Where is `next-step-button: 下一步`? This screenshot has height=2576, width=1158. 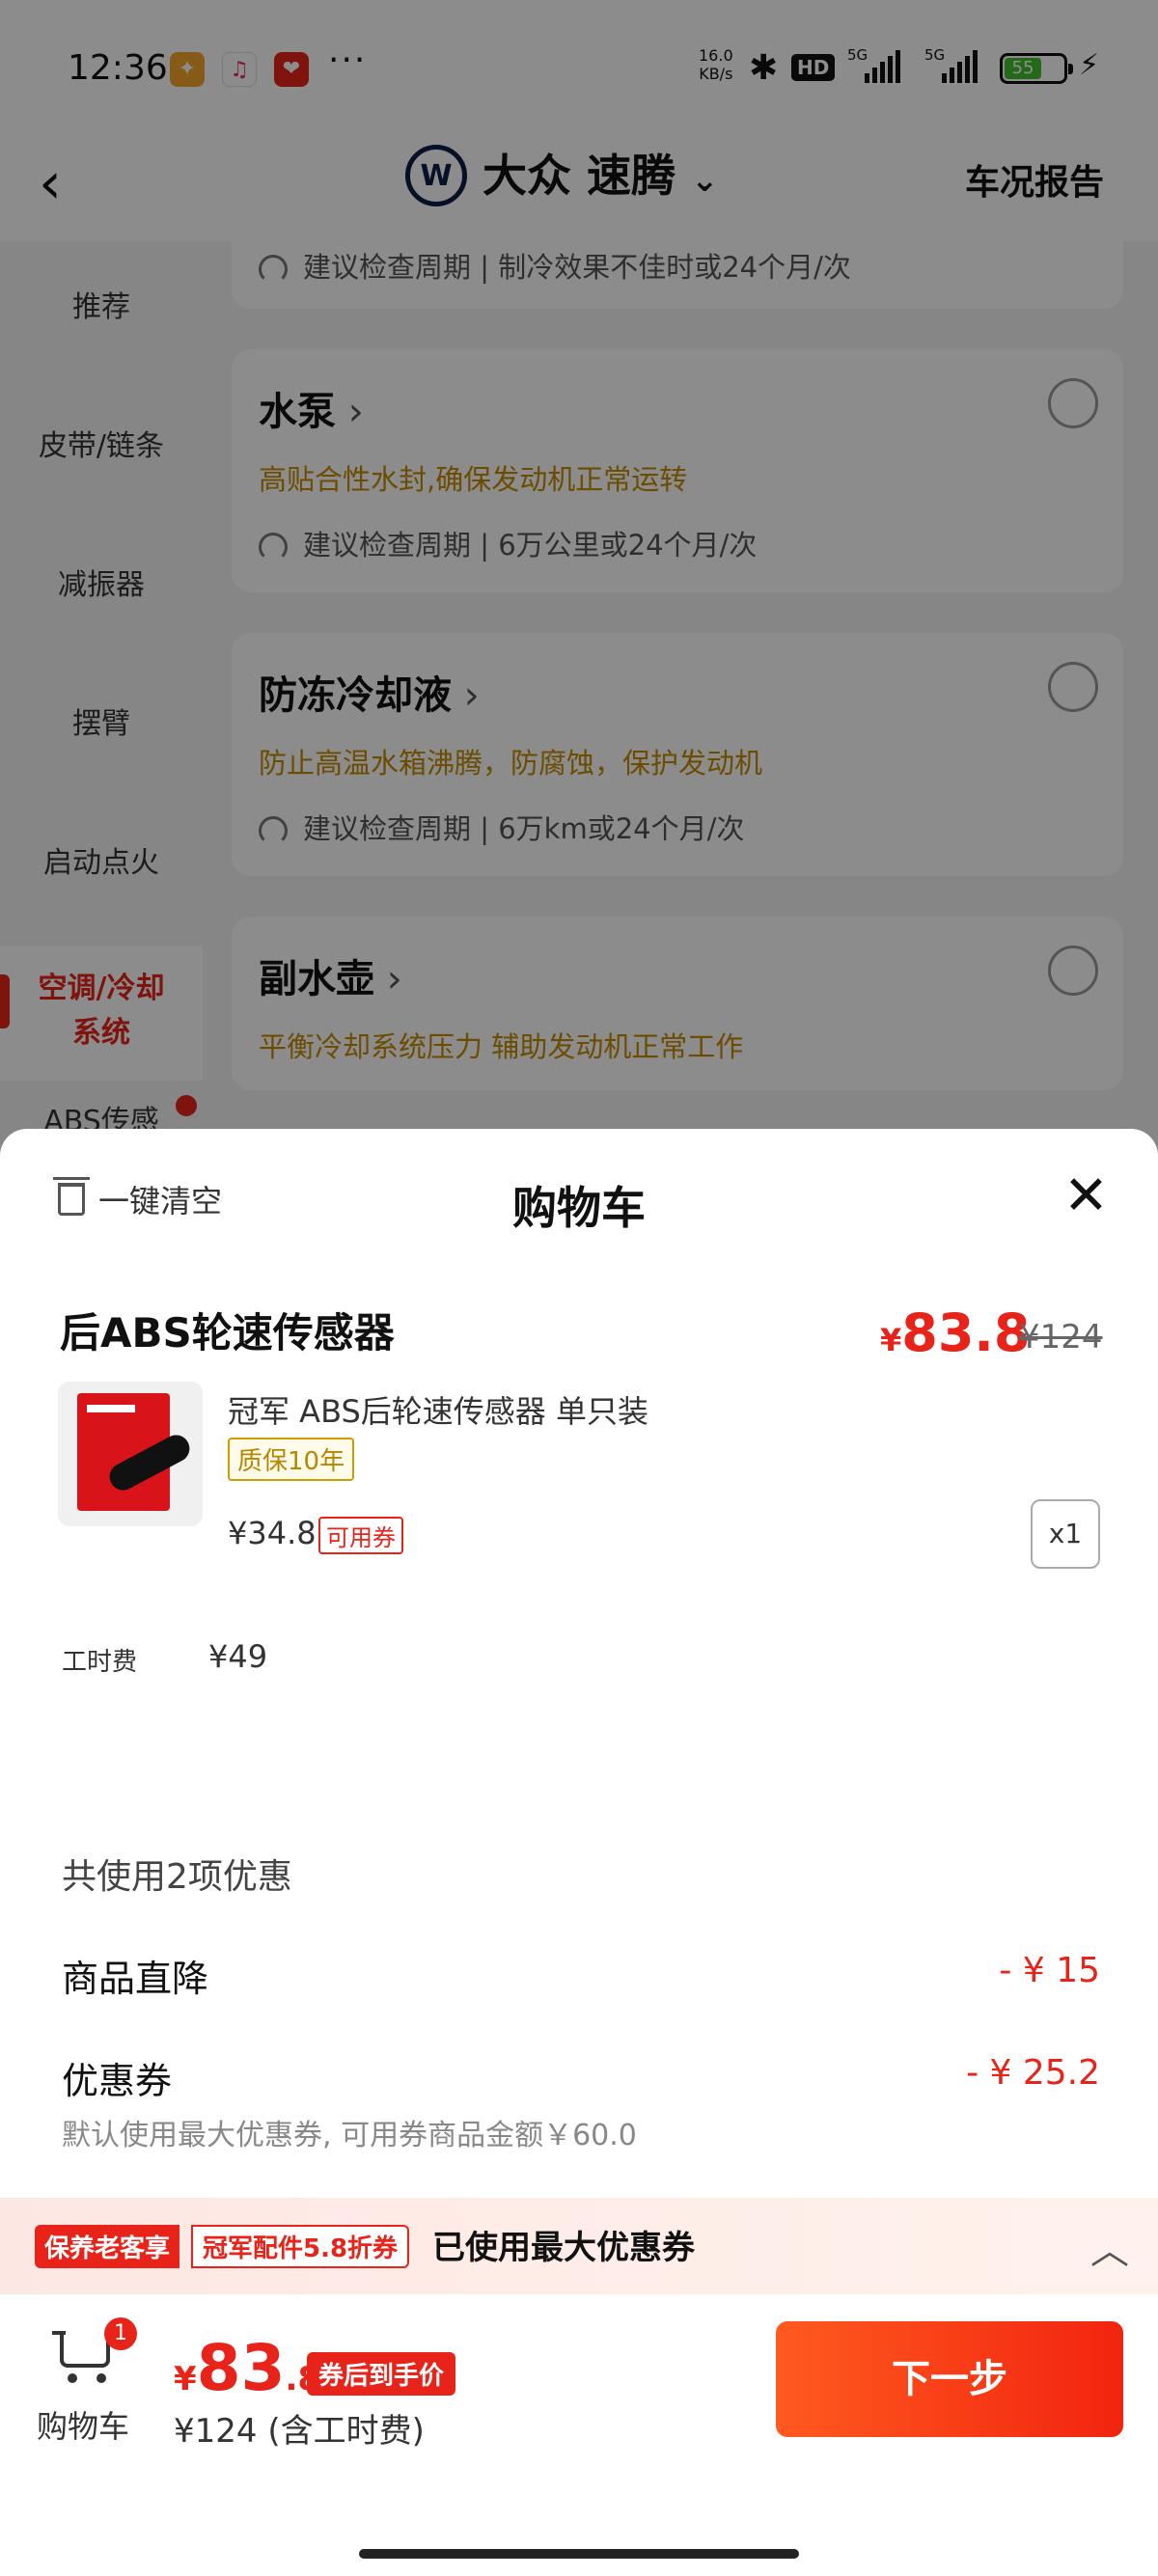
next-step-button: 下一步 is located at coordinates (949, 2379).